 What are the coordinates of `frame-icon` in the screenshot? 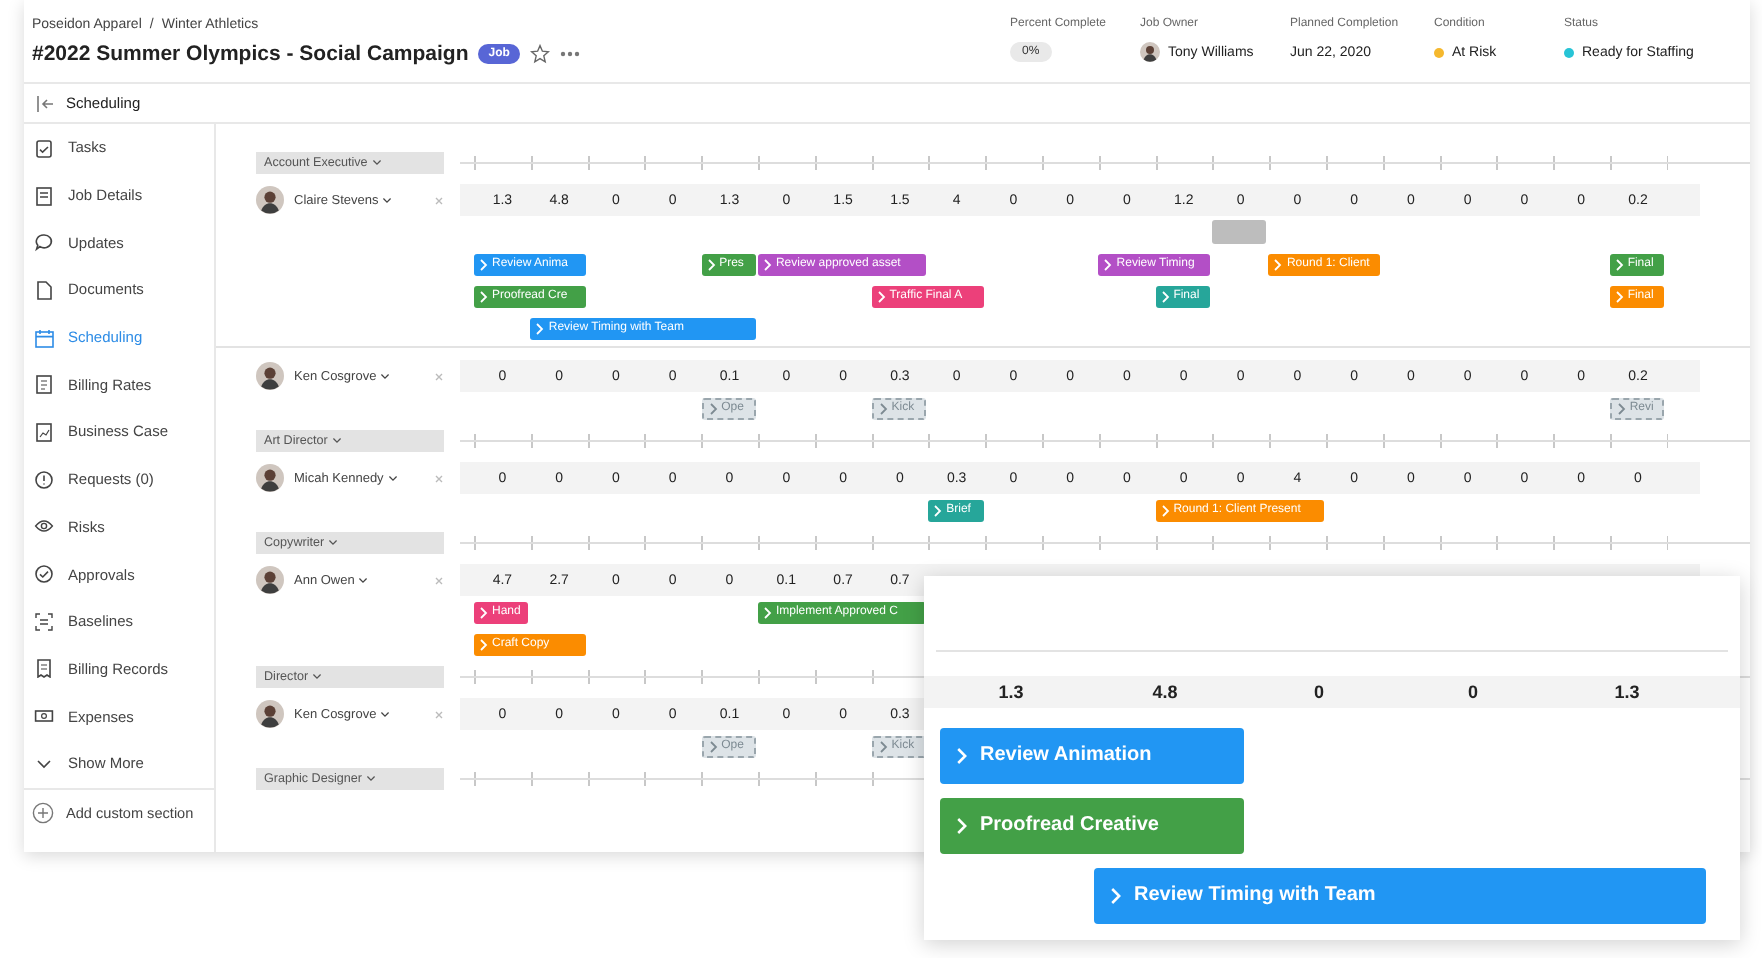 It's located at (44, 621).